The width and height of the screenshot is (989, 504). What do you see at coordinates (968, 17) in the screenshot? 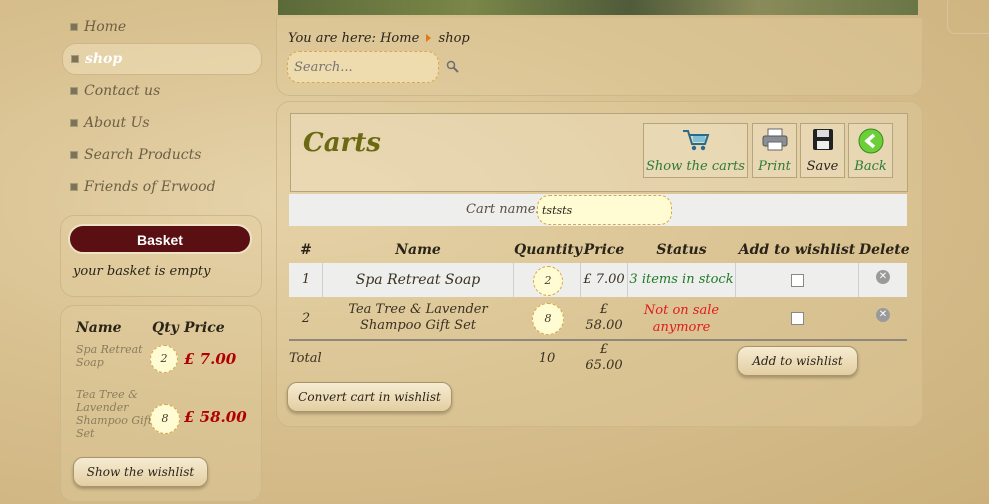
I see `corner-frame` at bounding box center [968, 17].